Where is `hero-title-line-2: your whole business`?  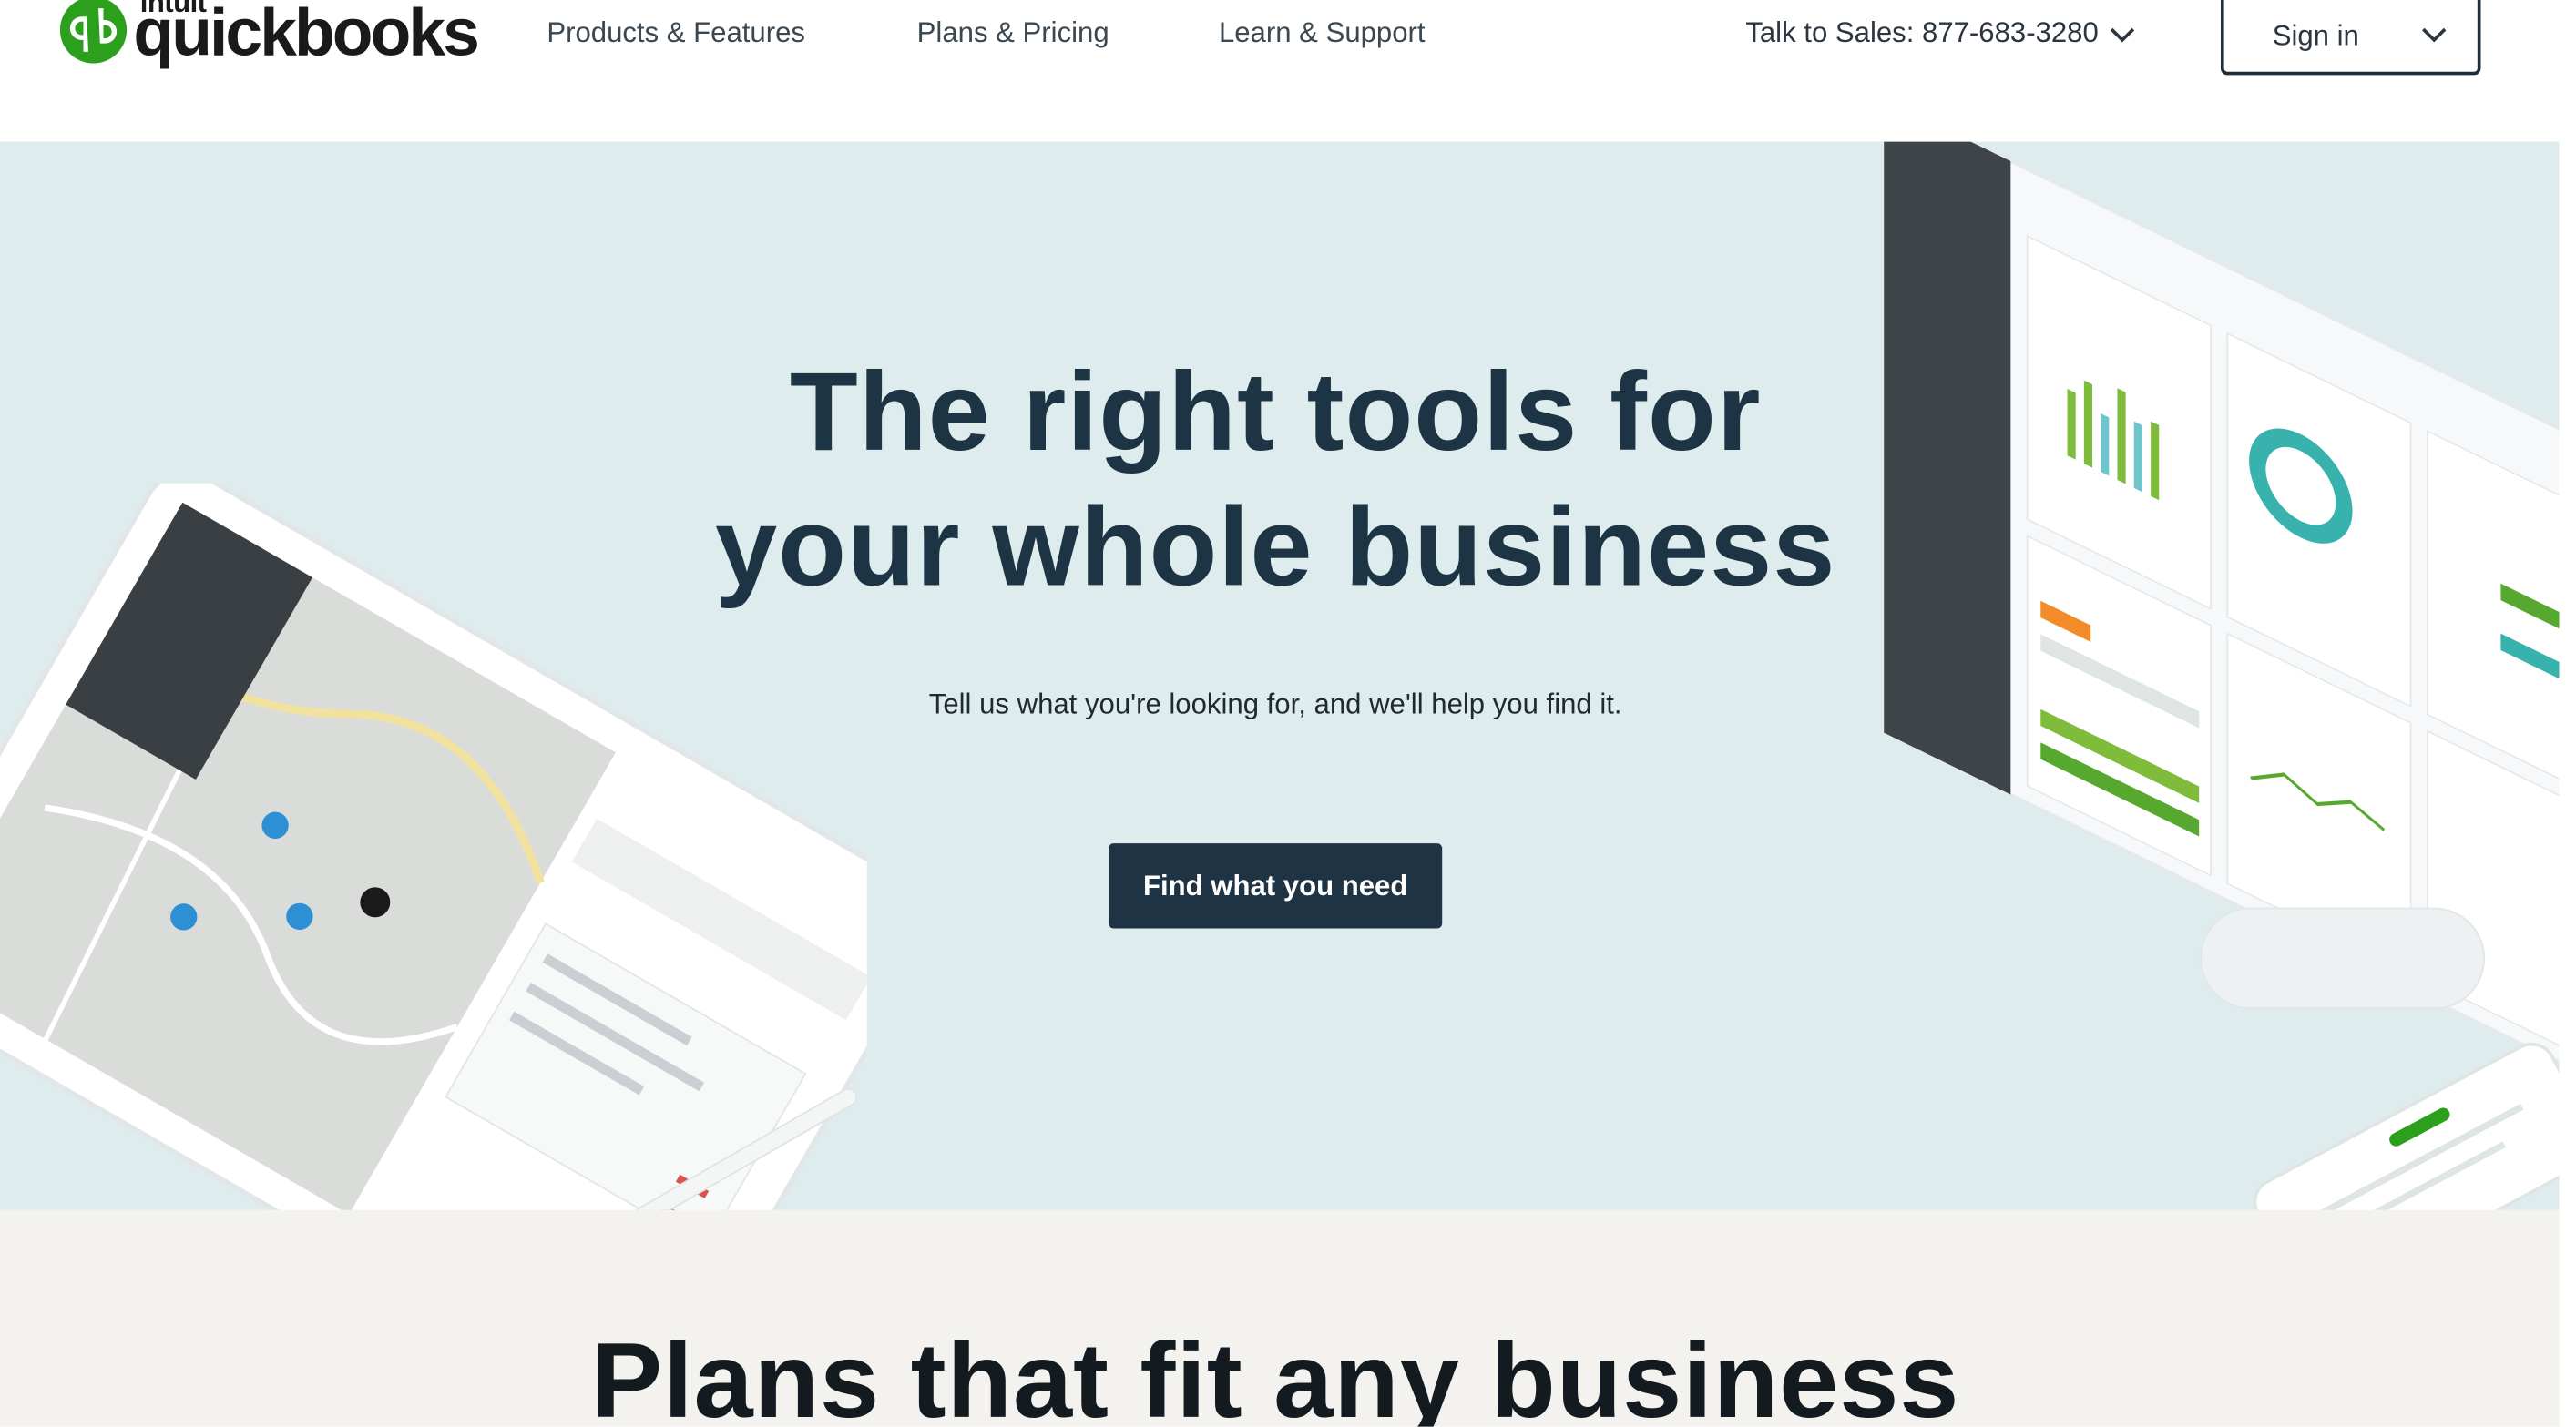
hero-title-line-2: your whole business is located at coordinates (1275, 547).